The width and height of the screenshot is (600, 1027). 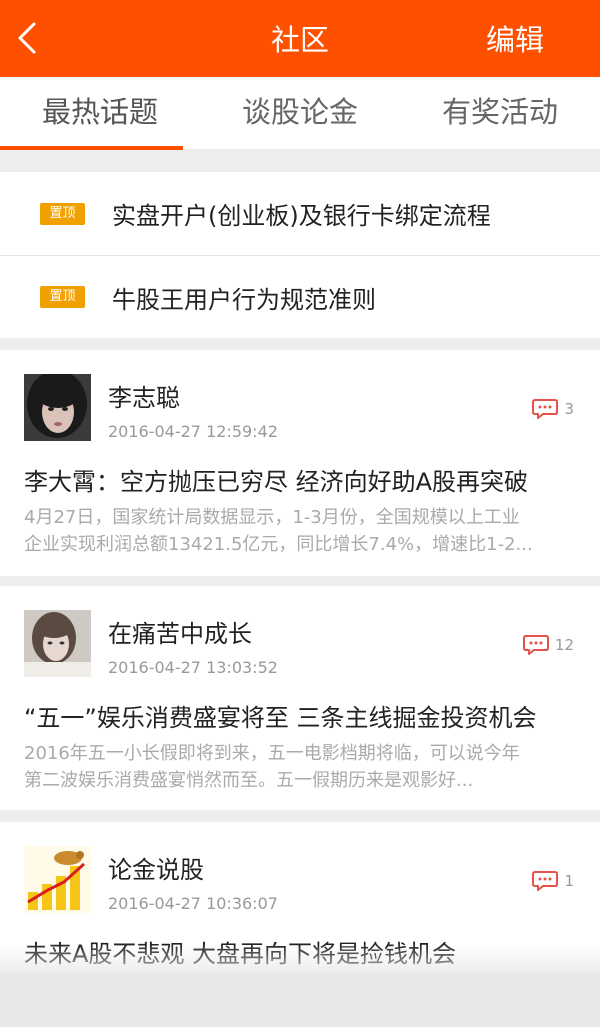 What do you see at coordinates (569, 409) in the screenshot?
I see `comment-count-value: 3` at bounding box center [569, 409].